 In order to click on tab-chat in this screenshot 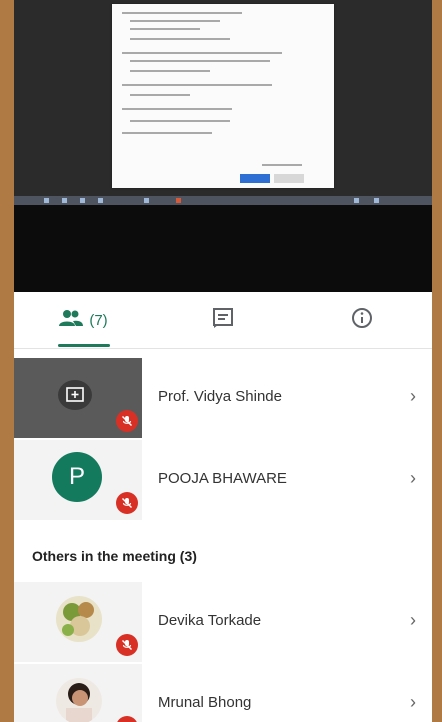, I will do `click(222, 320)`.